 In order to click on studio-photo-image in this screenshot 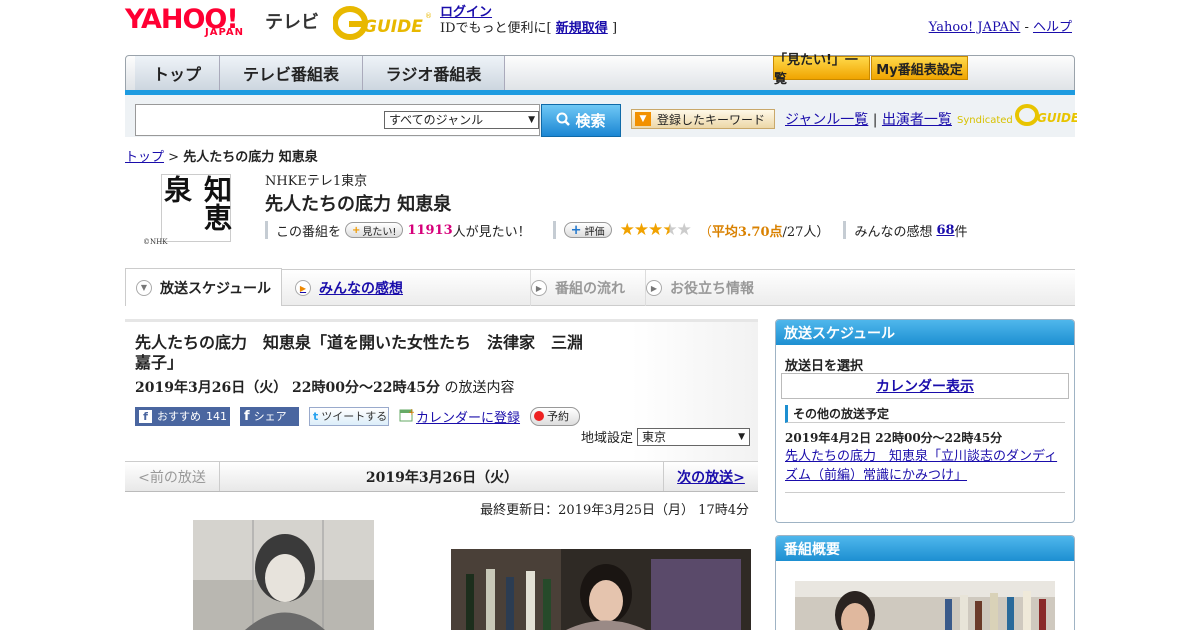, I will do `click(601, 589)`.